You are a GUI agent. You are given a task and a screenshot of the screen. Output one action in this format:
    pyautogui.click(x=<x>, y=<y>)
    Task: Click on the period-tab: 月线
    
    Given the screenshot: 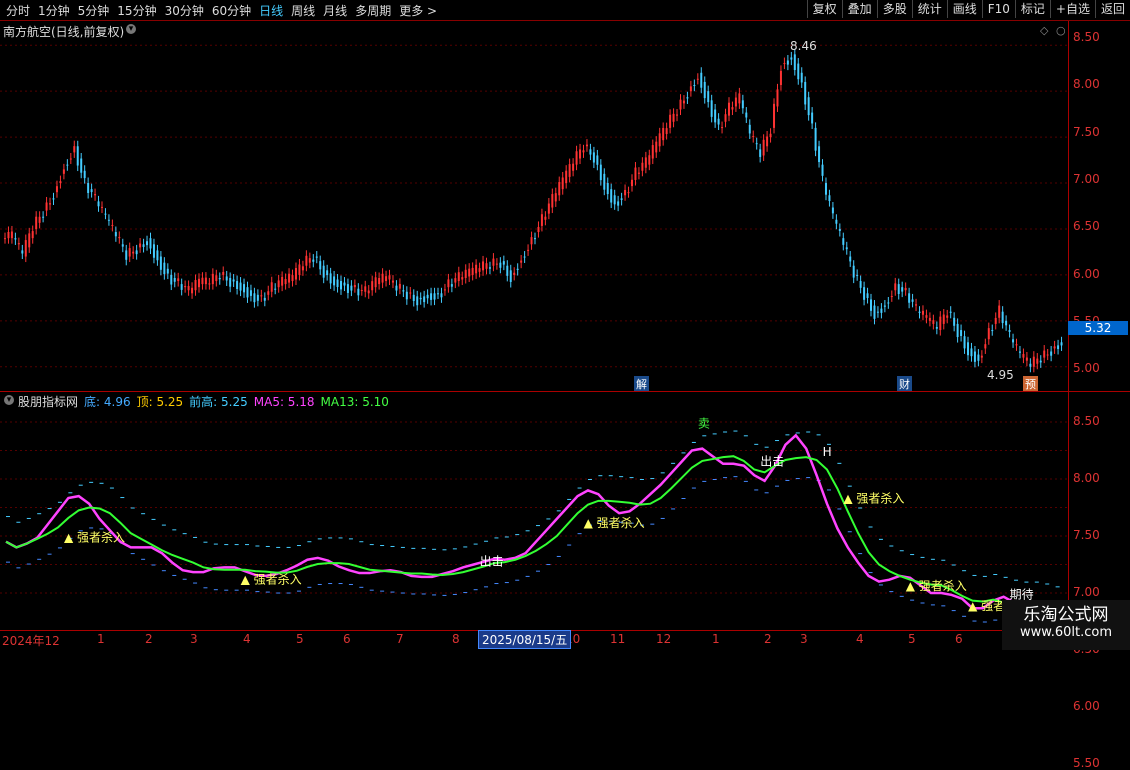 What is the action you would take?
    pyautogui.click(x=335, y=10)
    